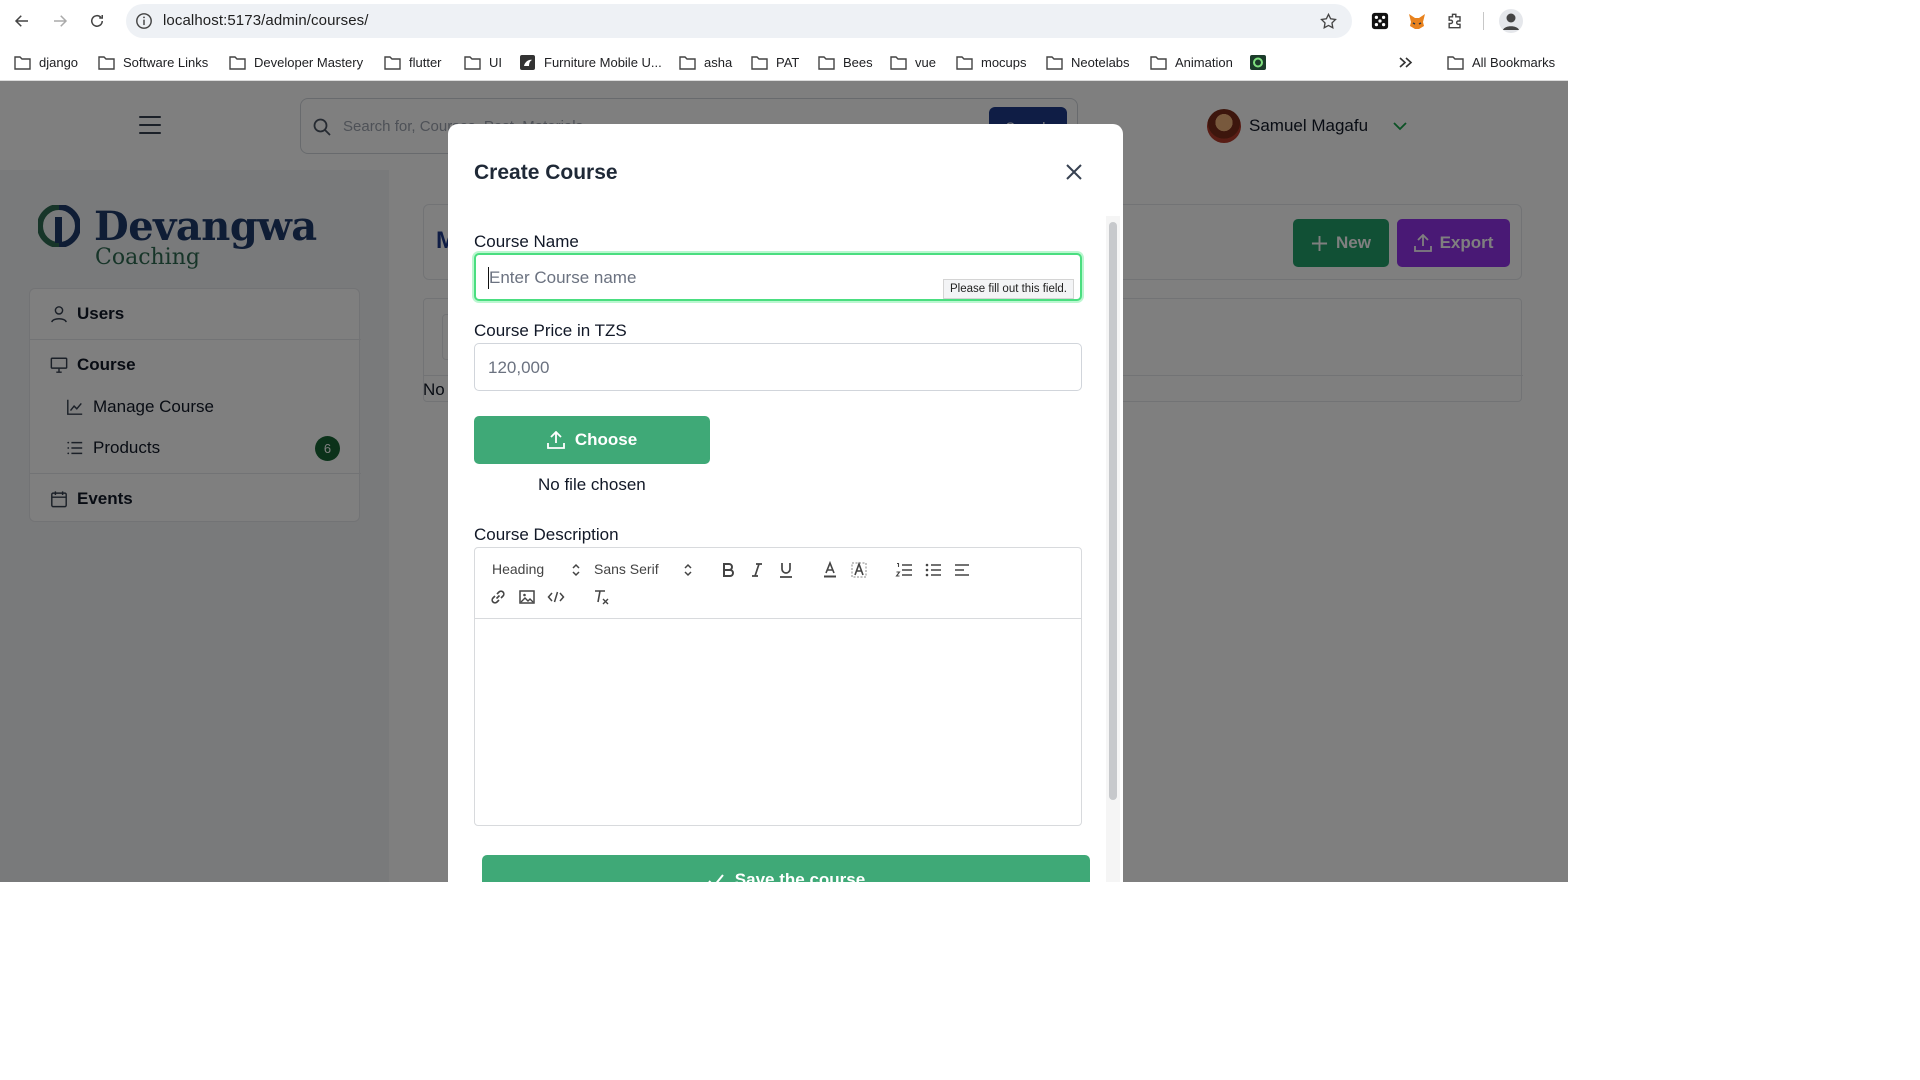 This screenshot has width=1920, height=1080. What do you see at coordinates (550, 330) in the screenshot?
I see `course-price-label: Course Price in TZS` at bounding box center [550, 330].